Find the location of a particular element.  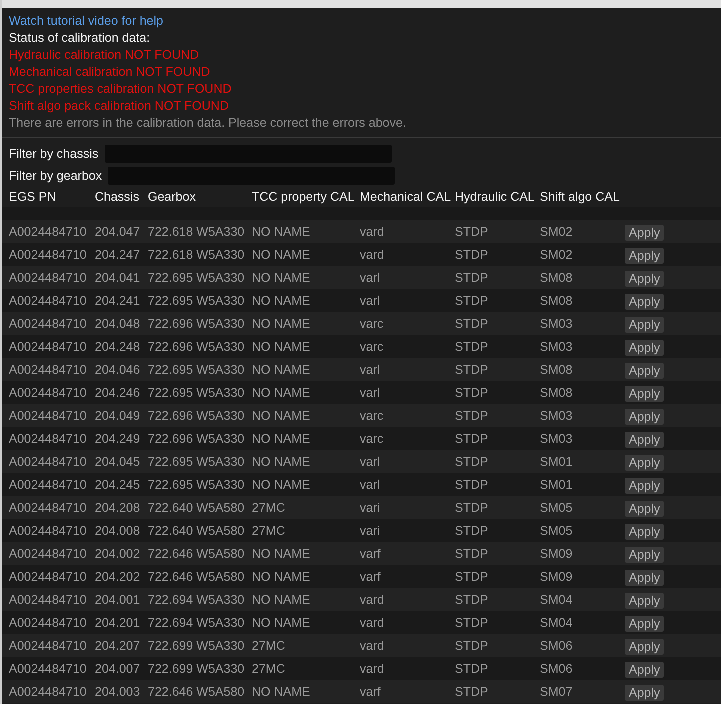

column-header: Shift algo CAL is located at coordinates (580, 197).